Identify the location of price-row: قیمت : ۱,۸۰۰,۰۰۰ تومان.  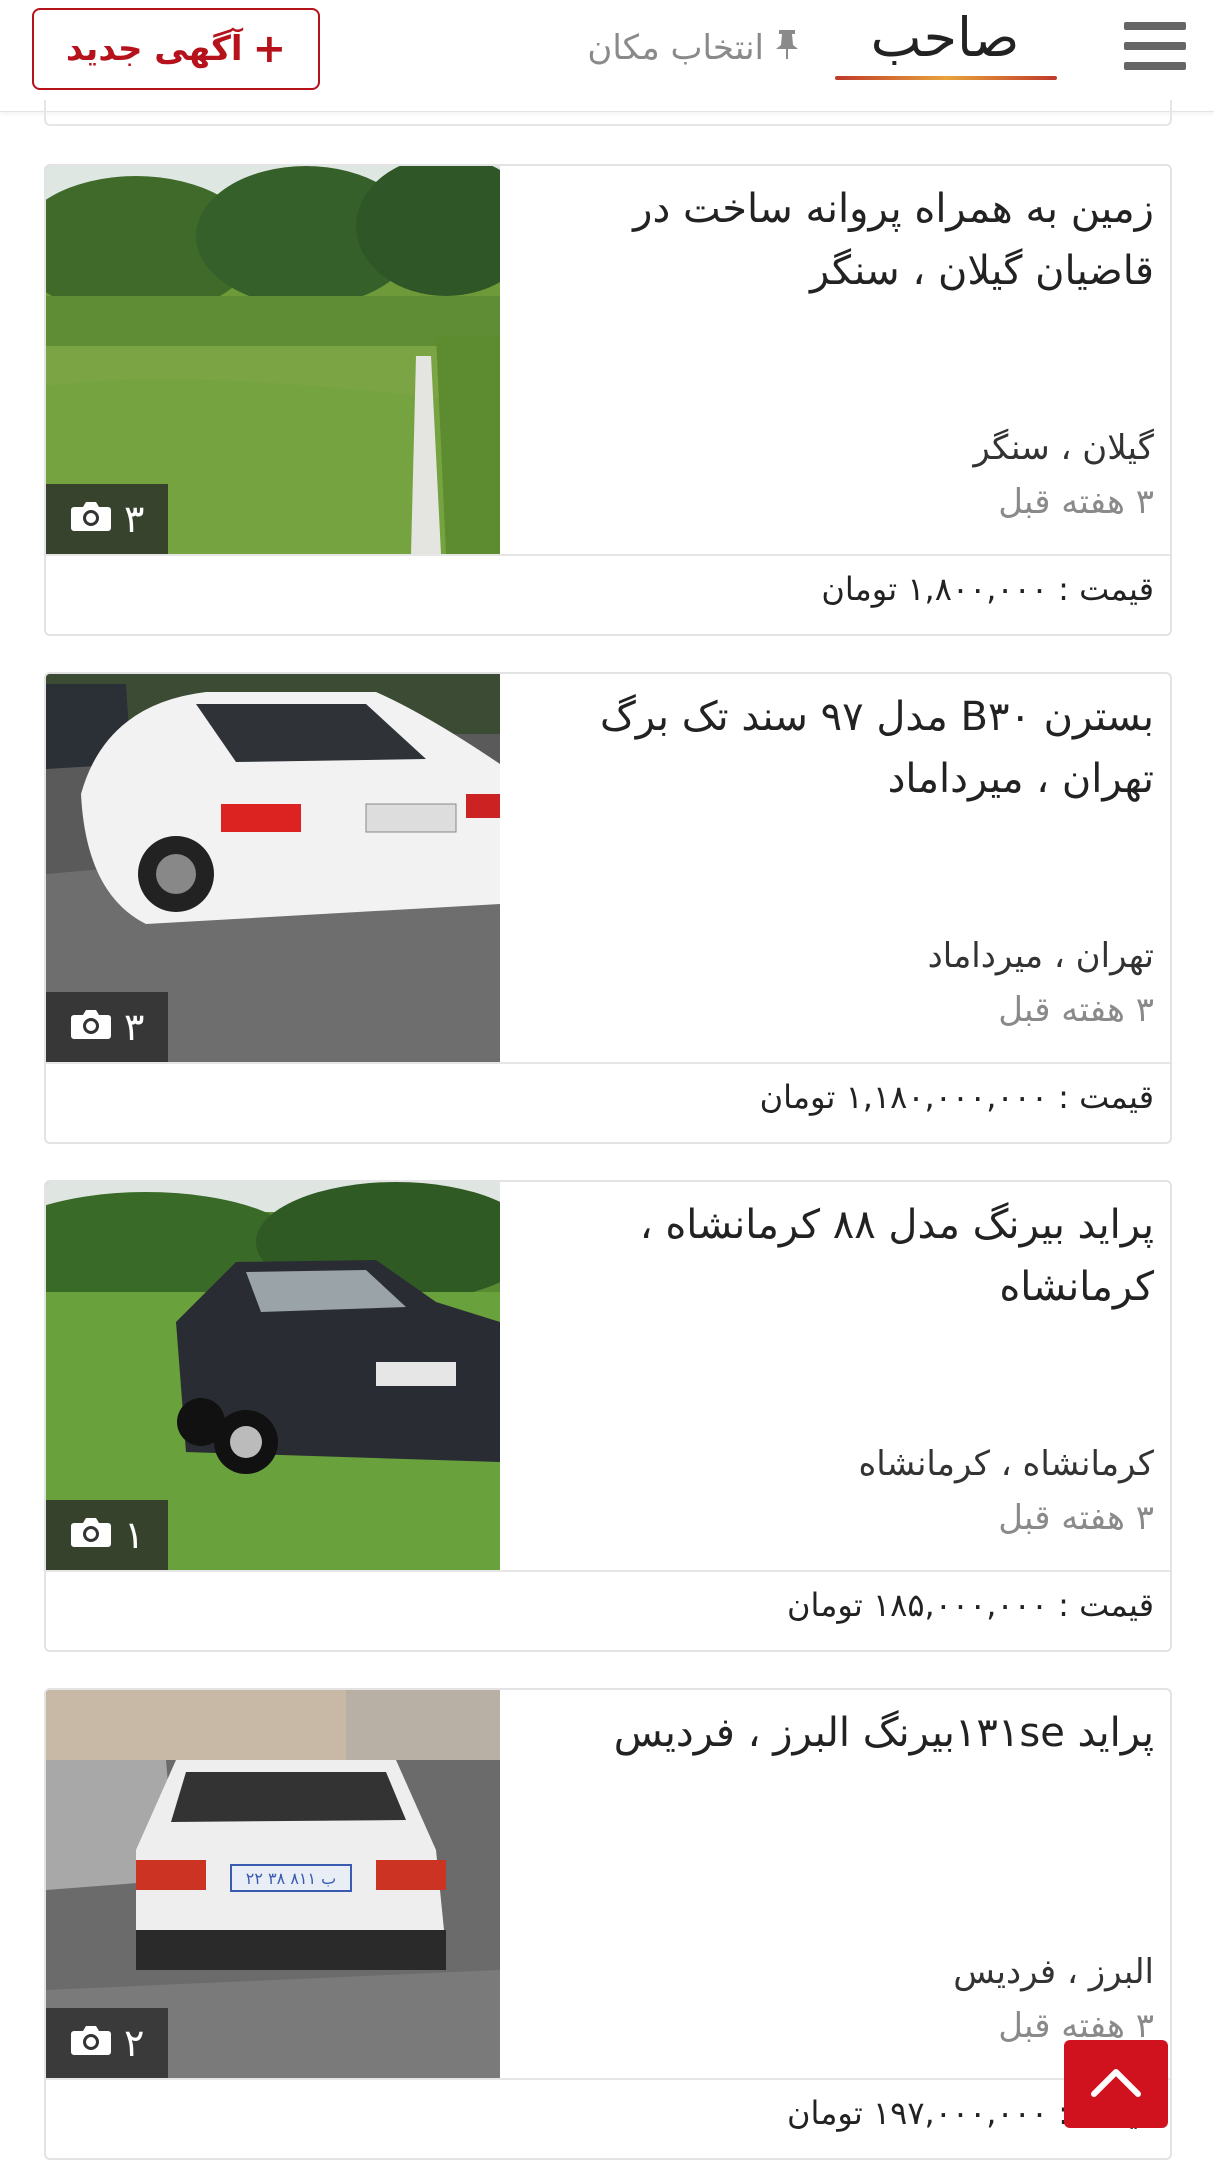
(608, 594).